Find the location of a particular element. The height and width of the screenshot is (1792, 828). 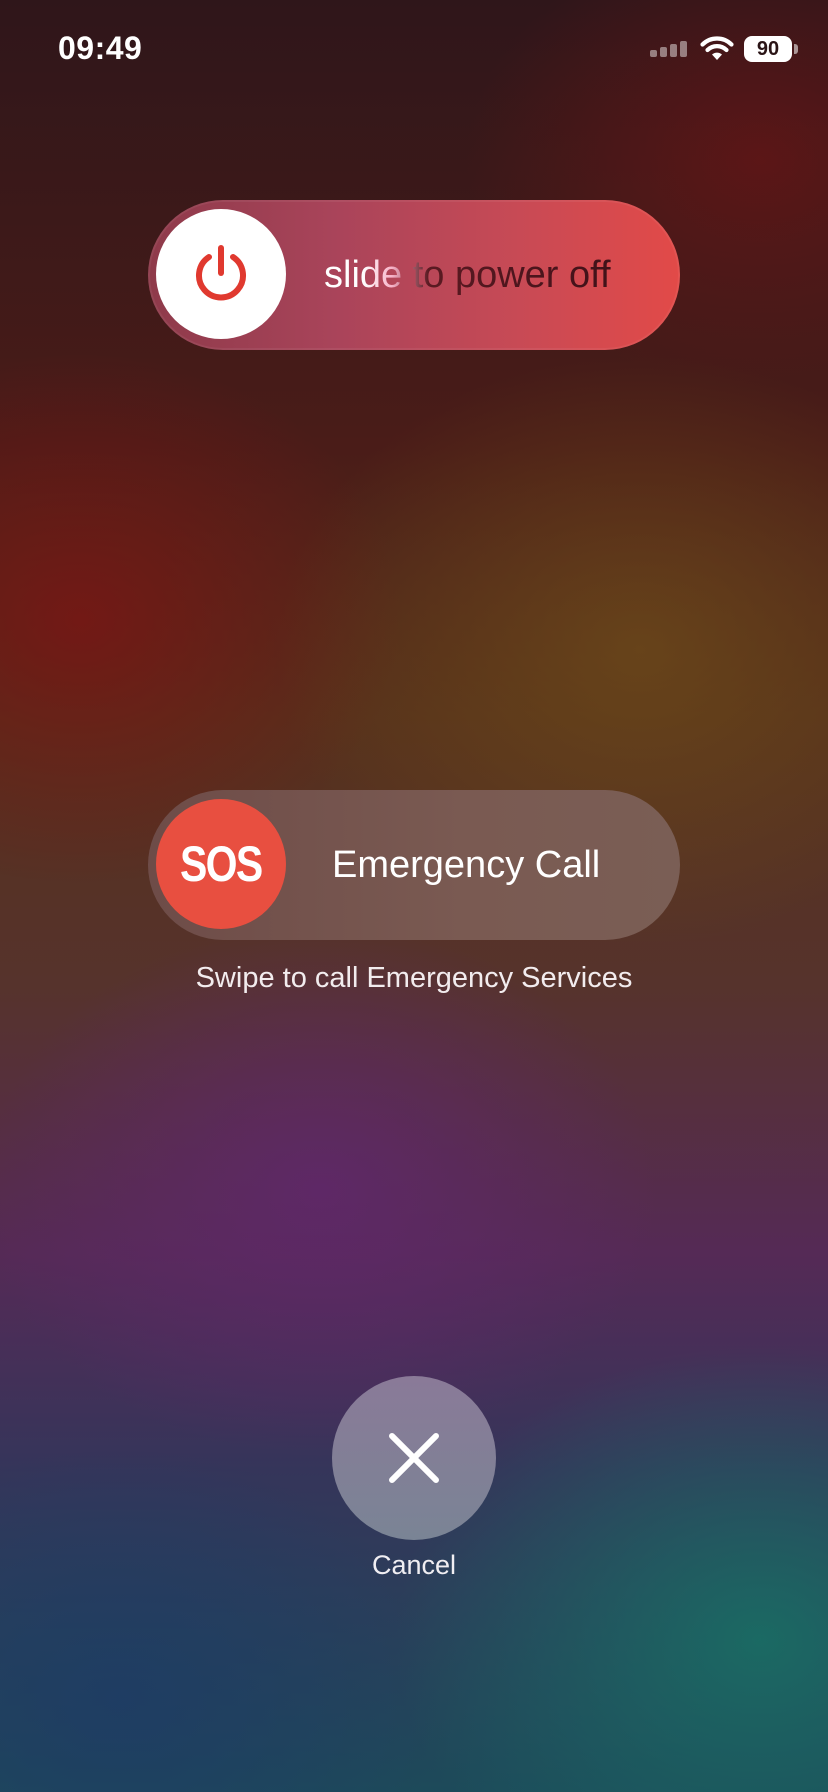

battery-body: 90 is located at coordinates (768, 49).